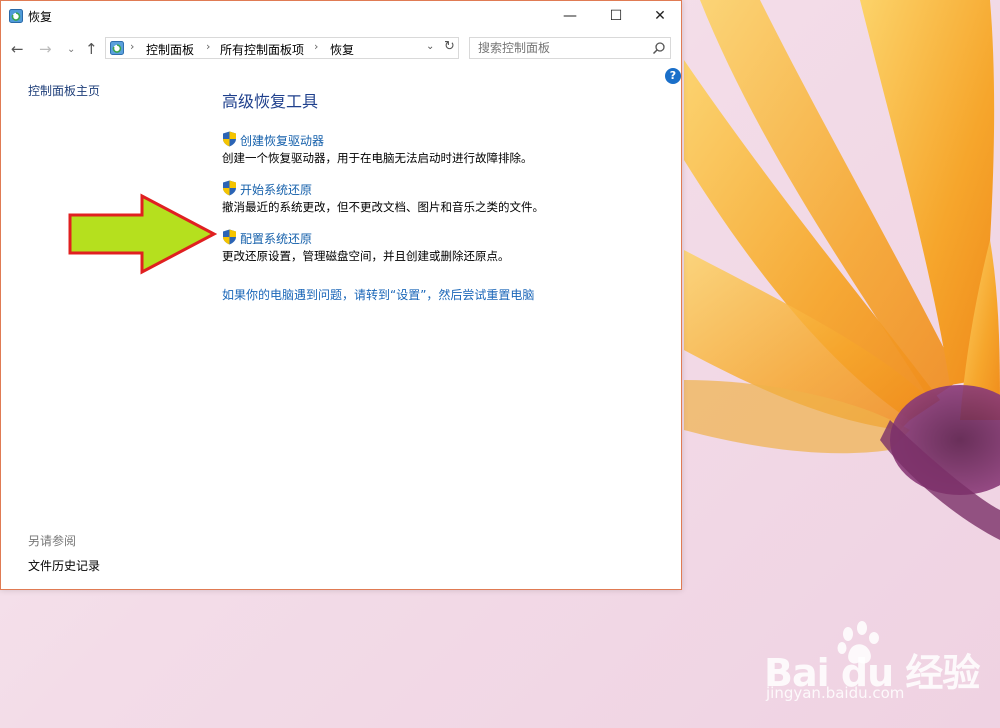  Describe the element at coordinates (262, 49) in the screenshot. I see `breadcrumb-all-items: 所有控制面板项` at that location.